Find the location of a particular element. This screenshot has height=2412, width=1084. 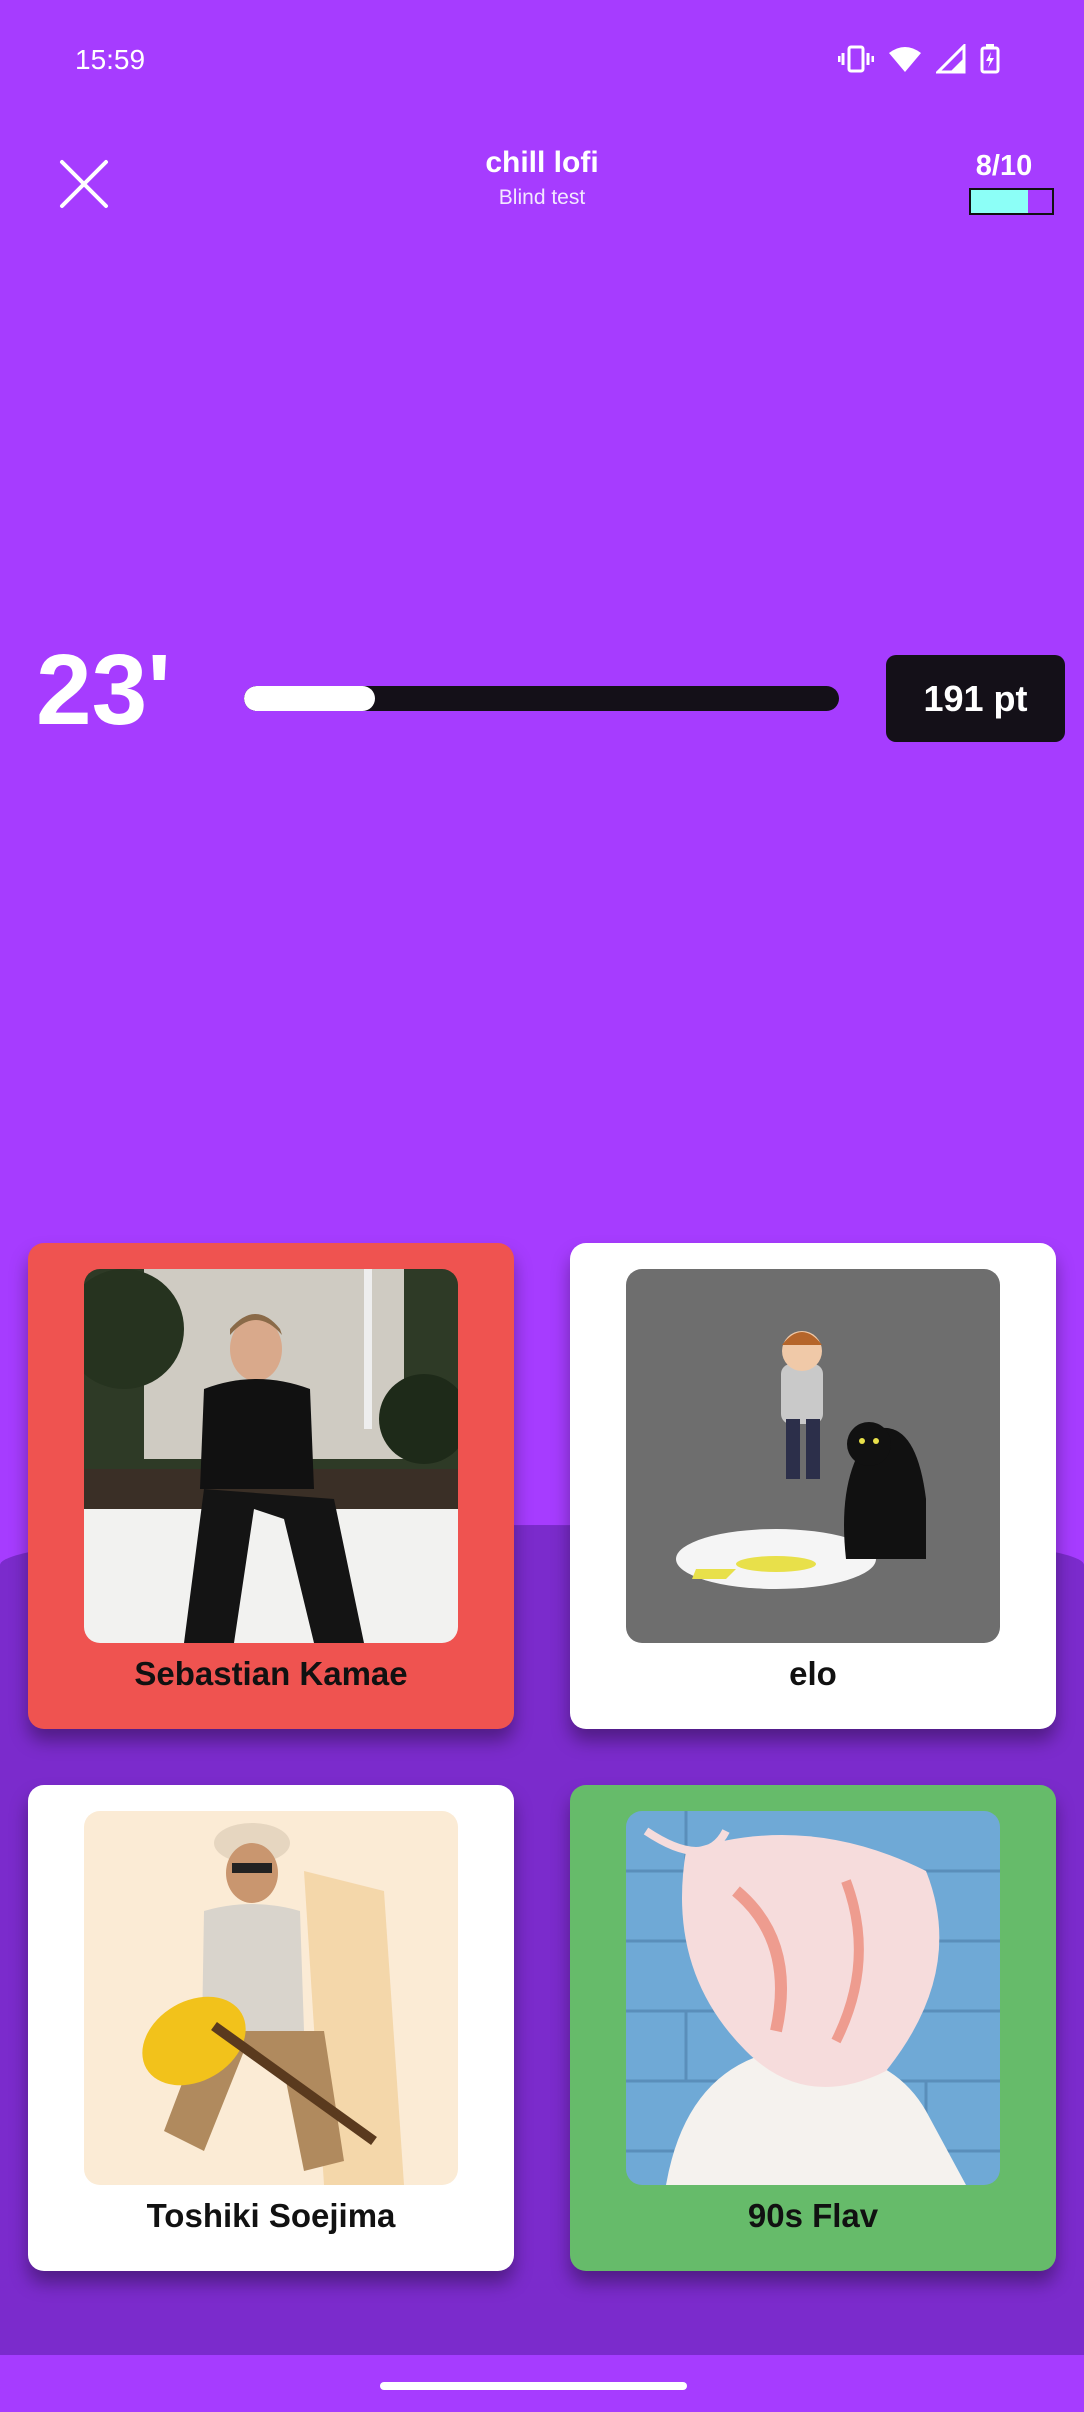

time-bar-fill is located at coordinates (309, 698).